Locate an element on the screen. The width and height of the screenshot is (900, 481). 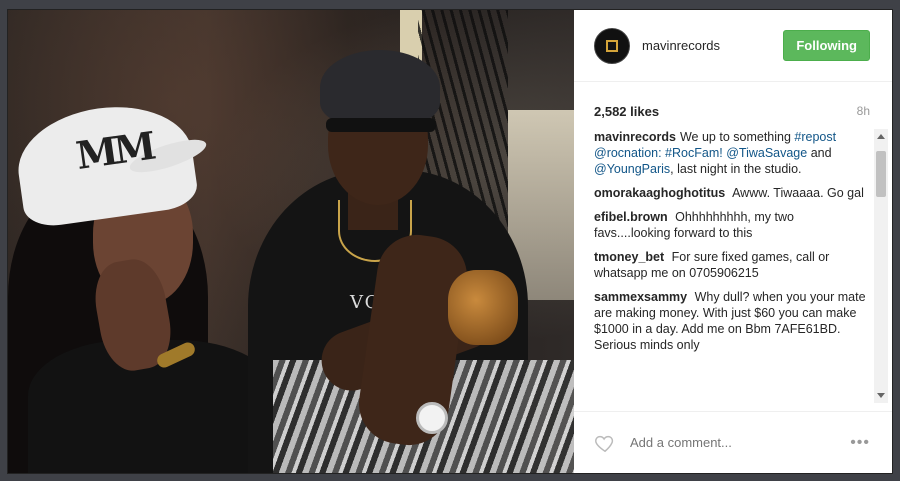
mention-link: @TiwaSavage is located at coordinates (766, 153).